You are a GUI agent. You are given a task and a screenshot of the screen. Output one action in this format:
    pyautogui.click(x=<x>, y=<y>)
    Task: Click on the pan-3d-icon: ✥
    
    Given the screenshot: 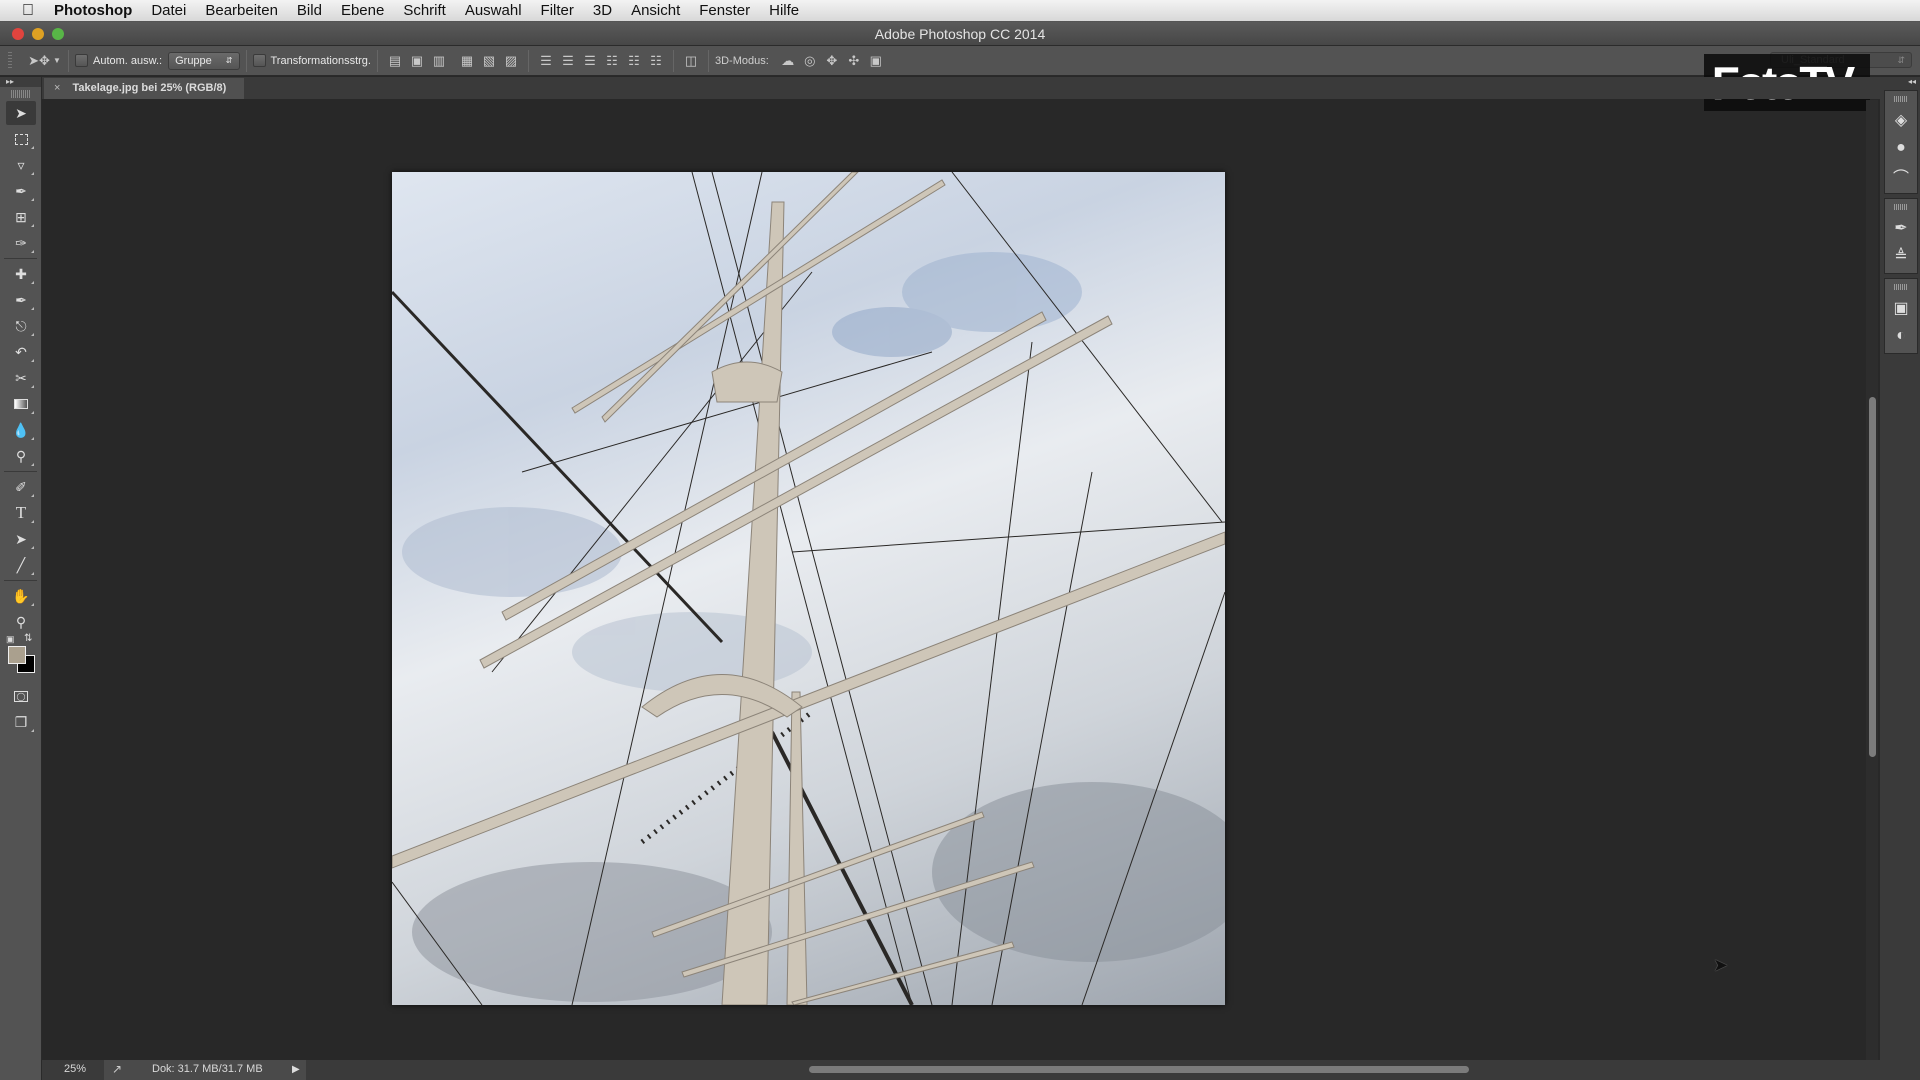 What is the action you would take?
    pyautogui.click(x=832, y=61)
    